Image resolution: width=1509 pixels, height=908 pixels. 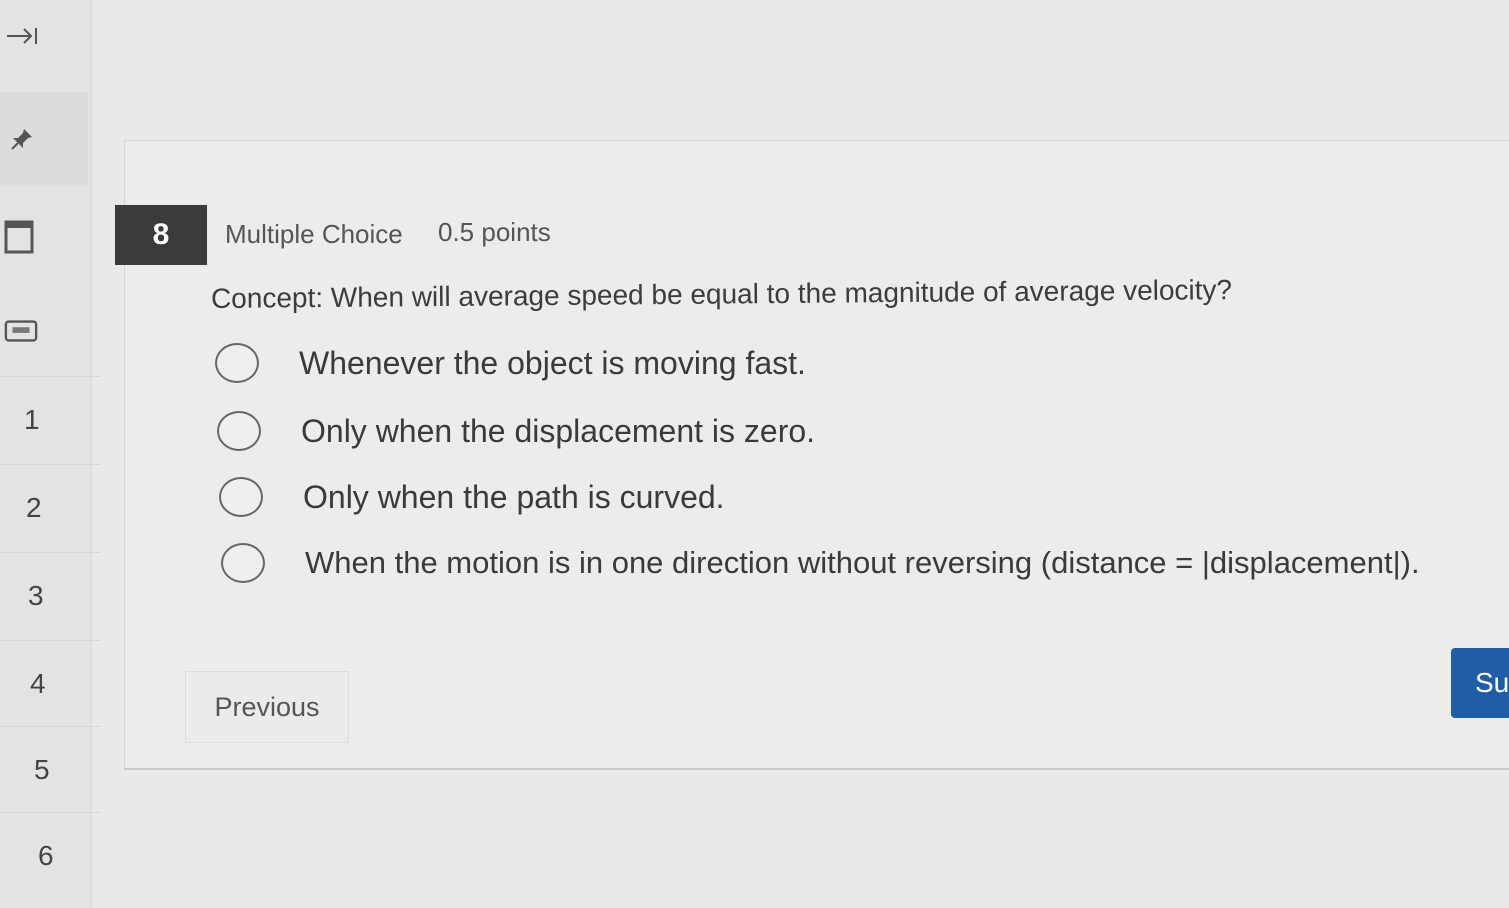 I want to click on question-link-4: 4, so click(x=50, y=683).